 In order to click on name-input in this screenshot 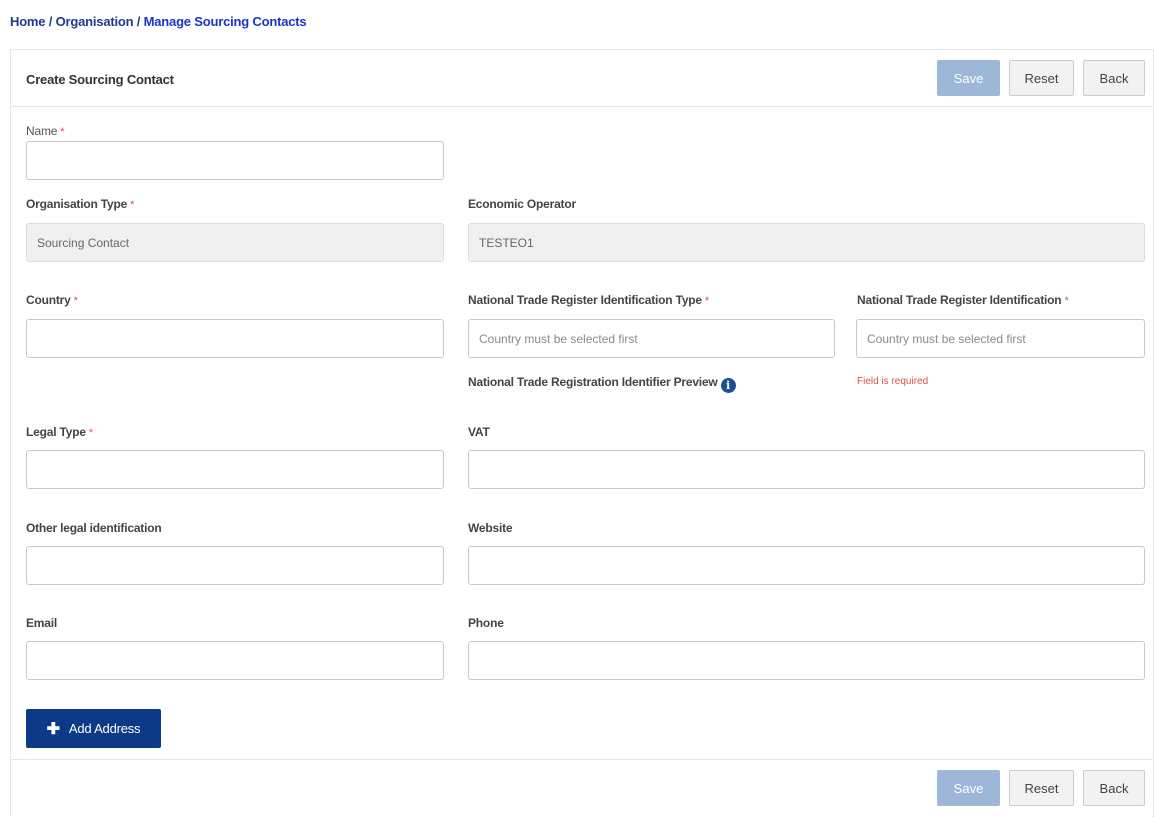, I will do `click(235, 160)`.